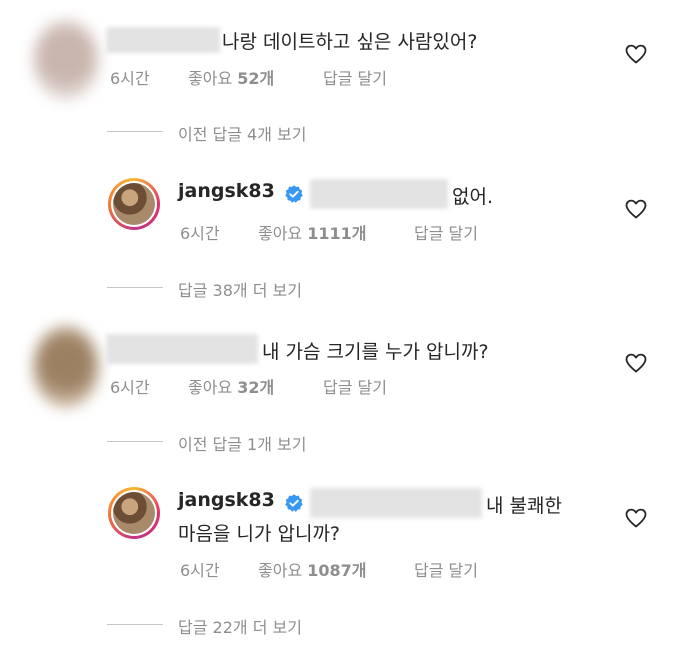 The height and width of the screenshot is (650, 680). I want to click on view-previous-replies: 이전 답글 1개 보기, so click(242, 443).